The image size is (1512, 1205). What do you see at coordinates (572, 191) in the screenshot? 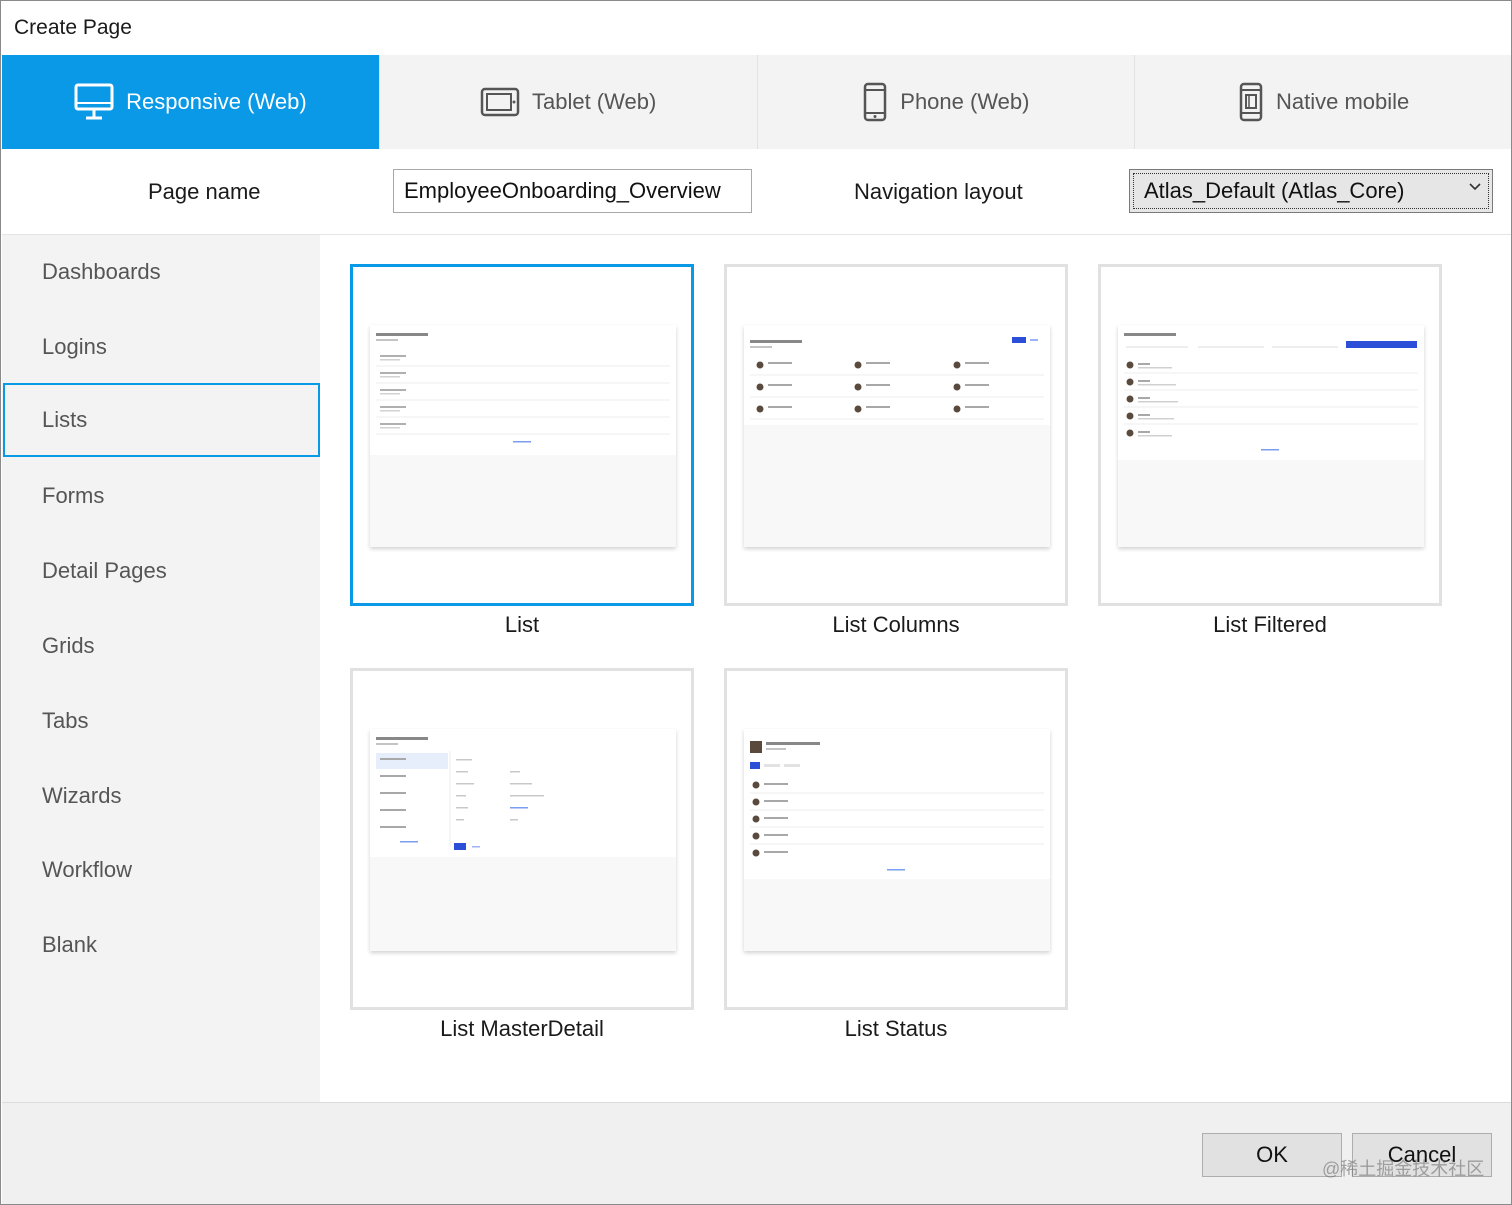
I see `page-name-input` at bounding box center [572, 191].